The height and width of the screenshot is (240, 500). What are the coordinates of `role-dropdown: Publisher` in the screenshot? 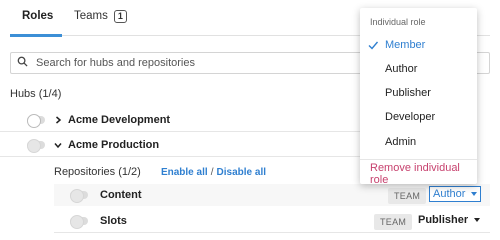 It's located at (449, 220).